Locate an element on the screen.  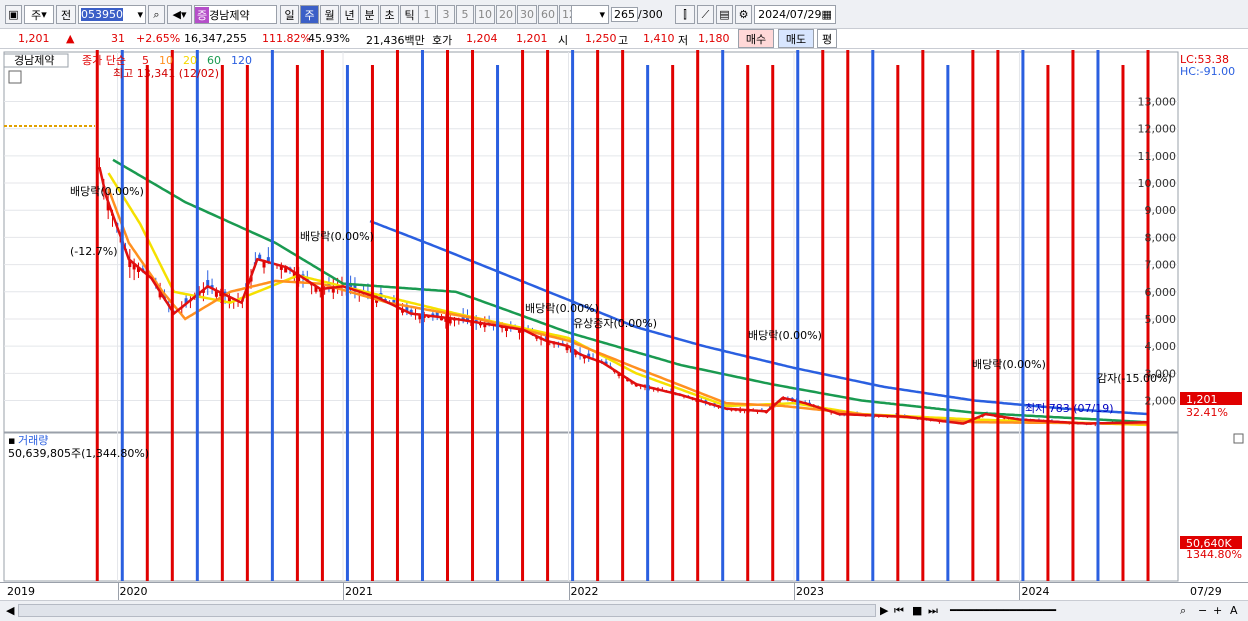
count-input: 265 is located at coordinates (624, 14).